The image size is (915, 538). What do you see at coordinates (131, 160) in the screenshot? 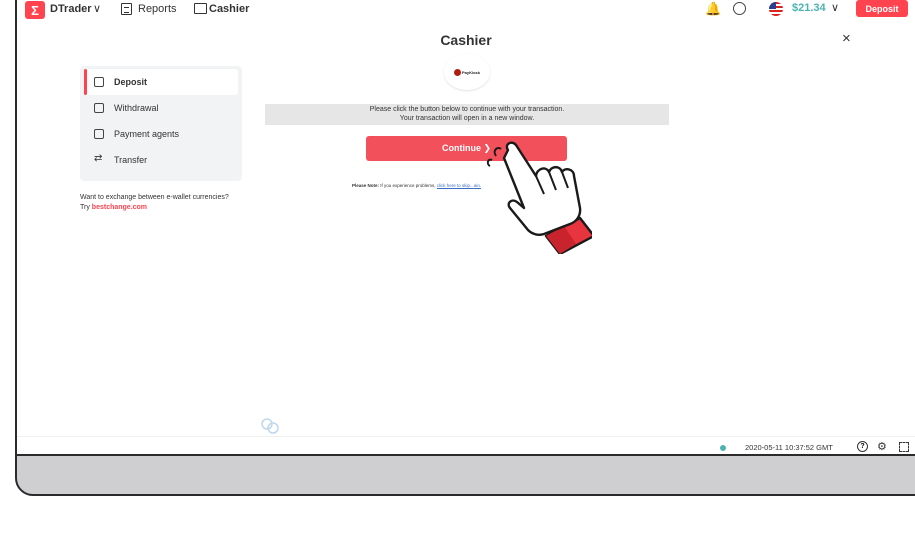
I see `sidebar-item-label: Transfer` at bounding box center [131, 160].